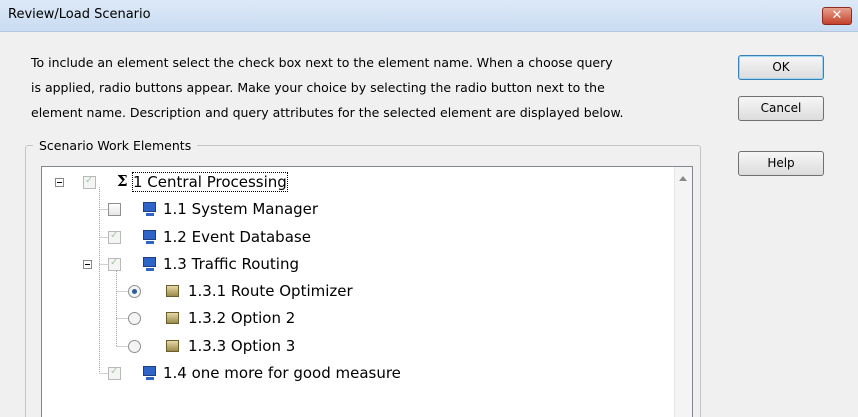 The width and height of the screenshot is (858, 417). Describe the element at coordinates (352, 238) in the screenshot. I see `tree-node-event-database: 1.2 Event Database` at that location.